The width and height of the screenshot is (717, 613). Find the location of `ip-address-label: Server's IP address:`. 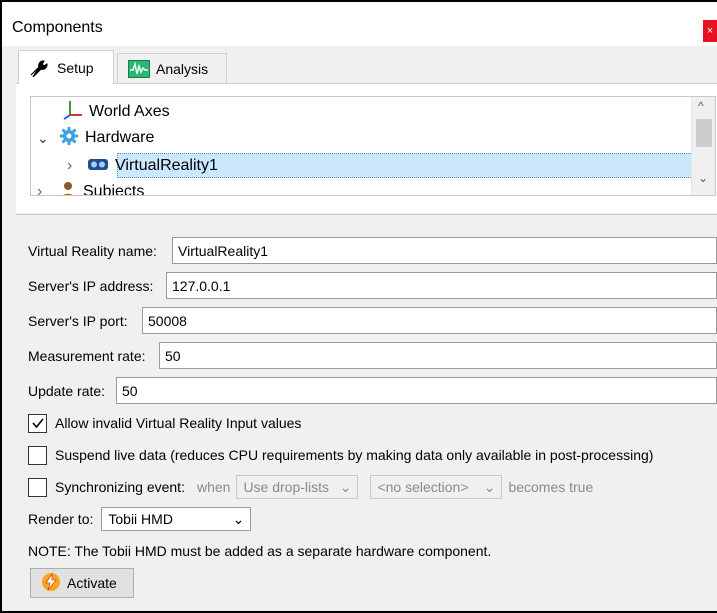

ip-address-label: Server's IP address: is located at coordinates (91, 286).